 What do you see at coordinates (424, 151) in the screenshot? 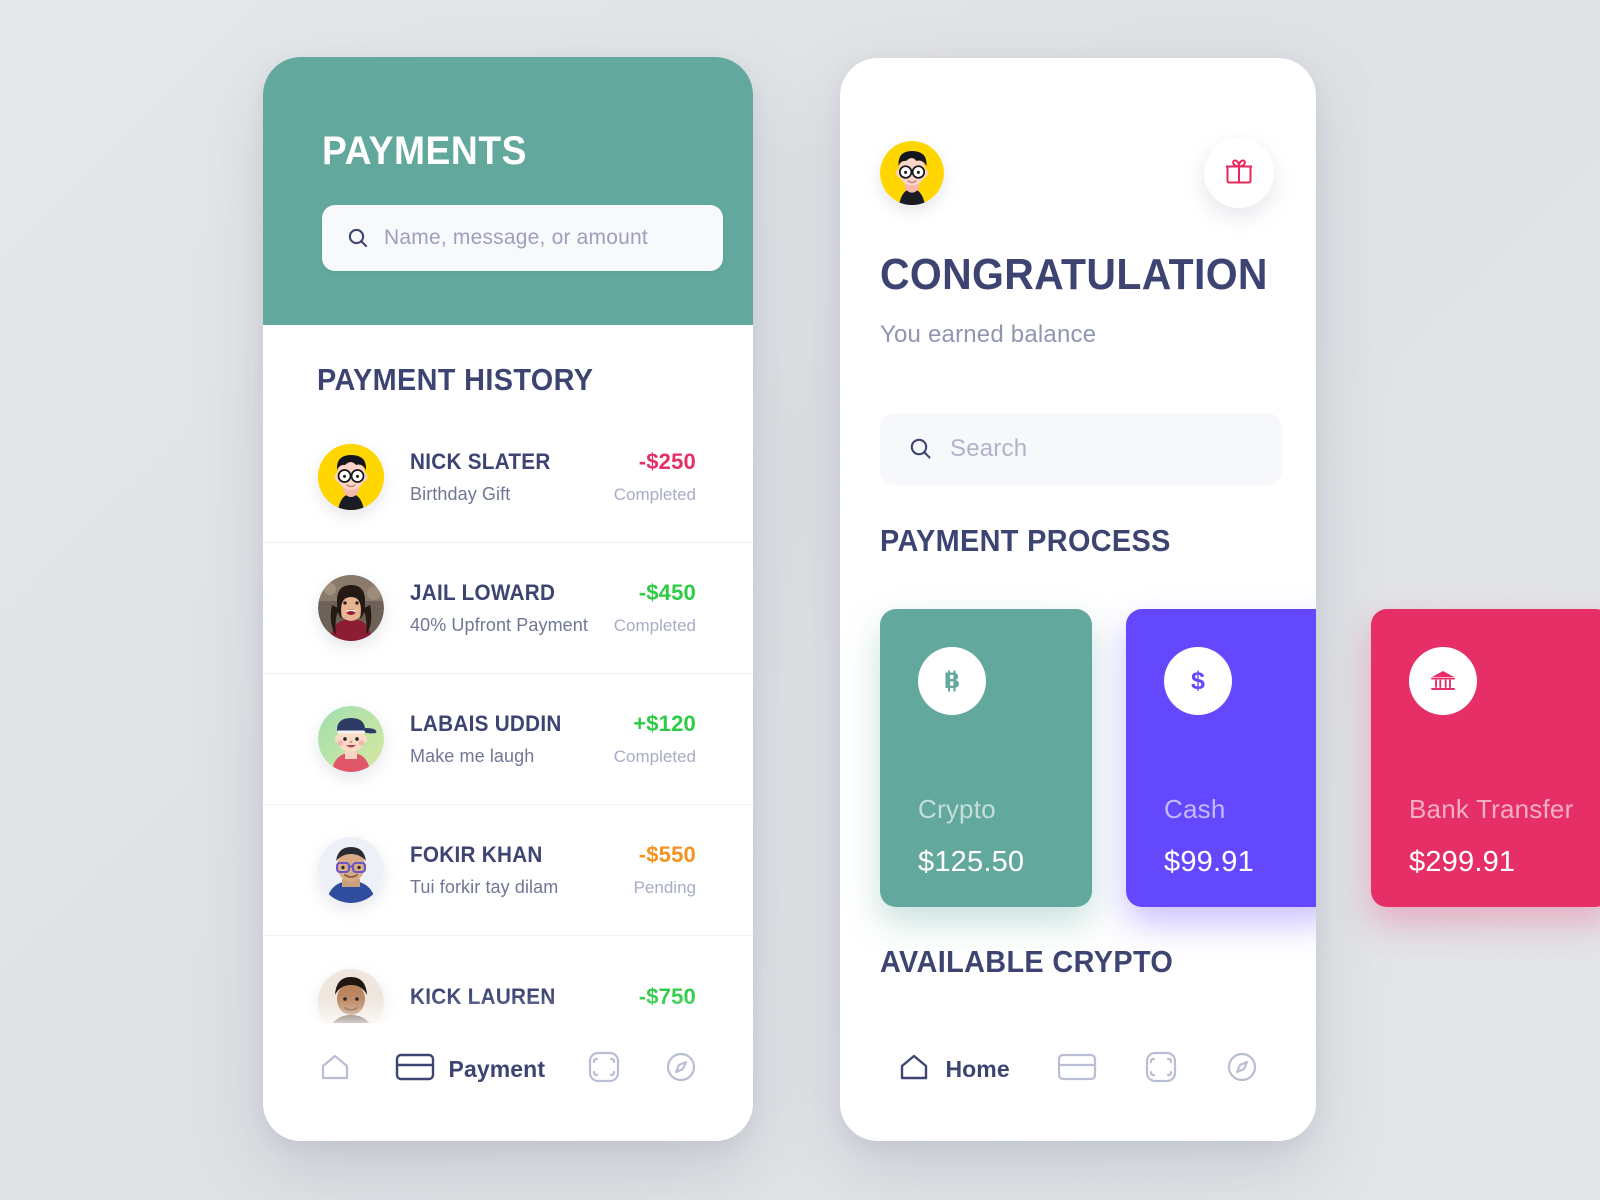
I see `page-title: PAYMENTS` at bounding box center [424, 151].